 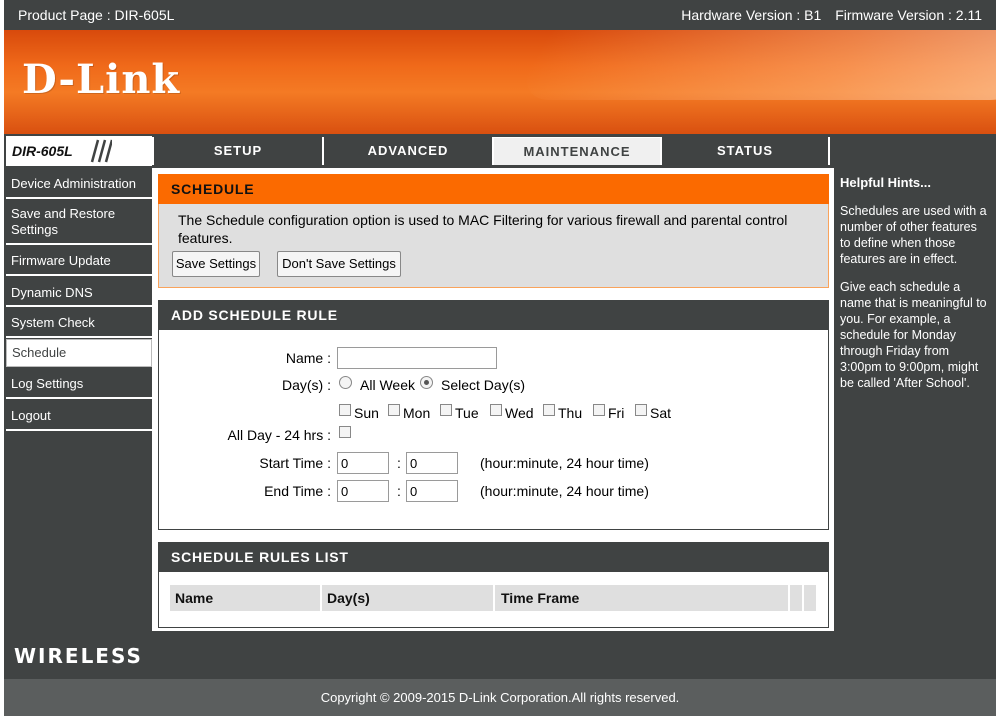 What do you see at coordinates (829, 151) in the screenshot?
I see `nav-separator` at bounding box center [829, 151].